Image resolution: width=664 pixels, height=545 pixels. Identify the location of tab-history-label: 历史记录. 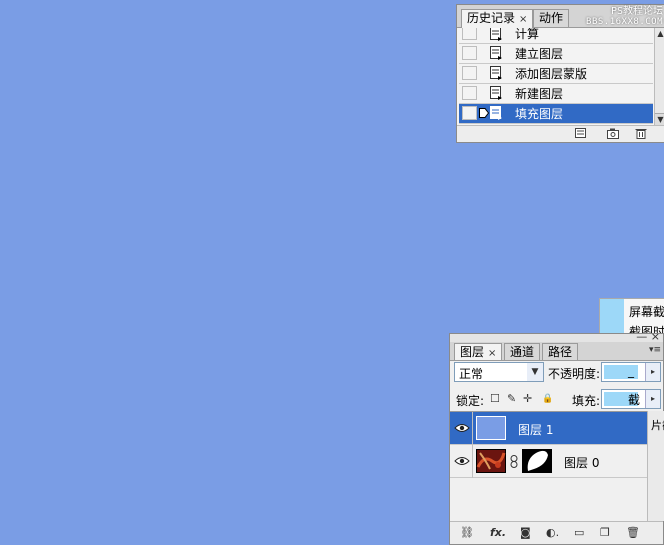
(491, 18).